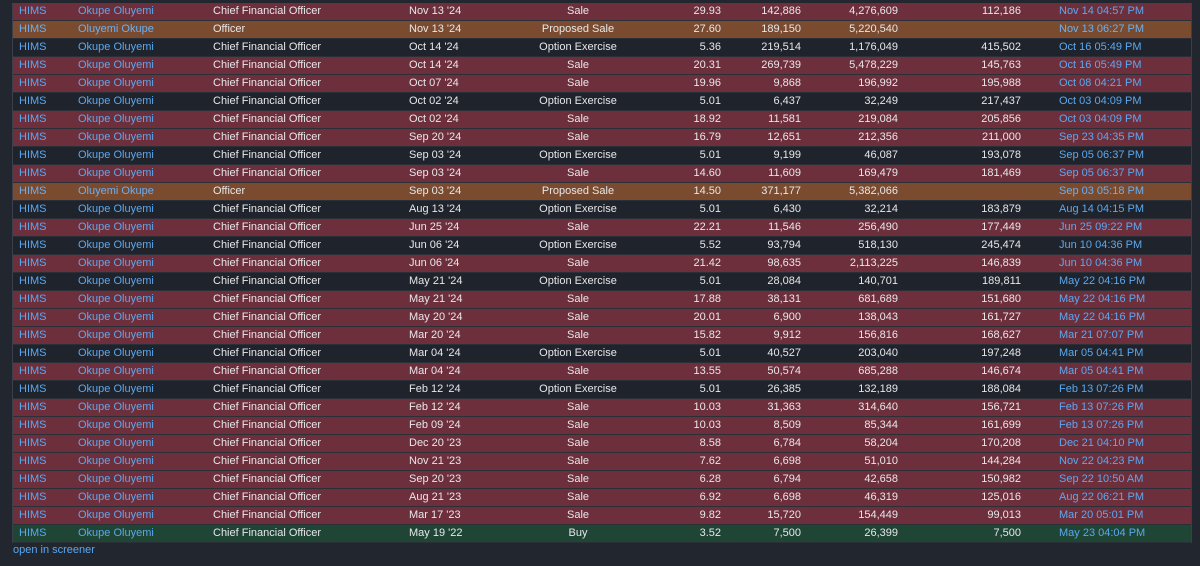 This screenshot has height=566, width=1200. Describe the element at coordinates (1101, 479) in the screenshot. I see `sec-form-link: Sep 22 10:50 AM` at that location.